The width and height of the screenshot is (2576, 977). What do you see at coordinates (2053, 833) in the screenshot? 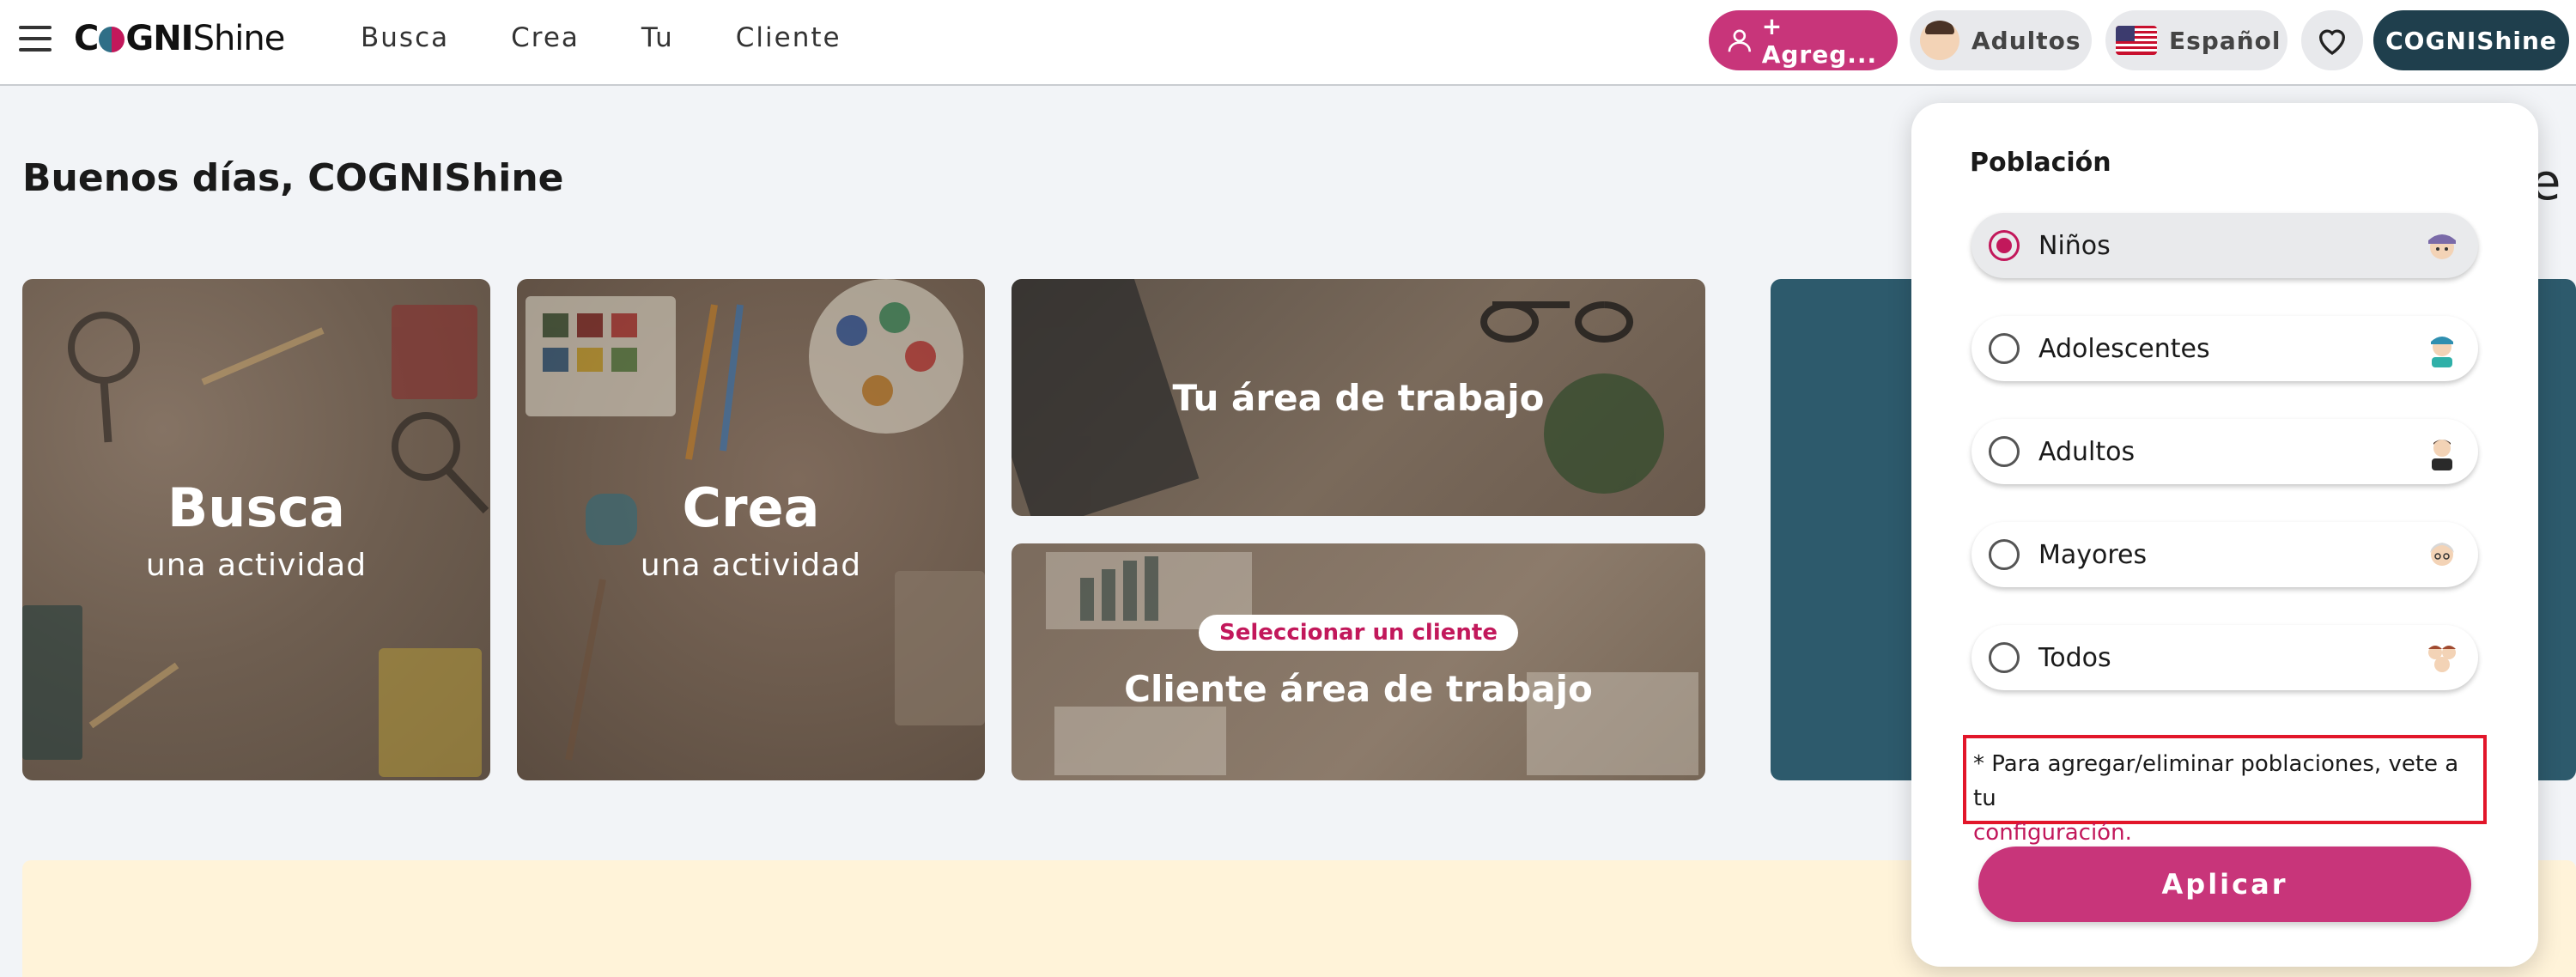
I see `settings-link: configuración.` at bounding box center [2053, 833].